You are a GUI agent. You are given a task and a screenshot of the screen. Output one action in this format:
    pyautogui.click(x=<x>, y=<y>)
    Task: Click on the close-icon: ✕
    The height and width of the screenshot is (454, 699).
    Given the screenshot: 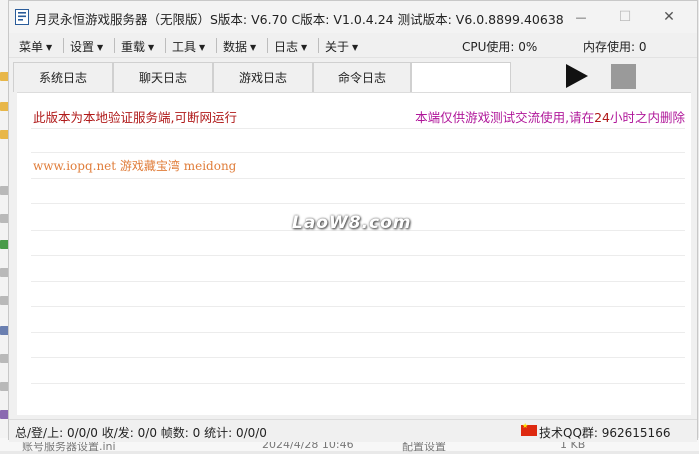 What is the action you would take?
    pyautogui.click(x=669, y=17)
    